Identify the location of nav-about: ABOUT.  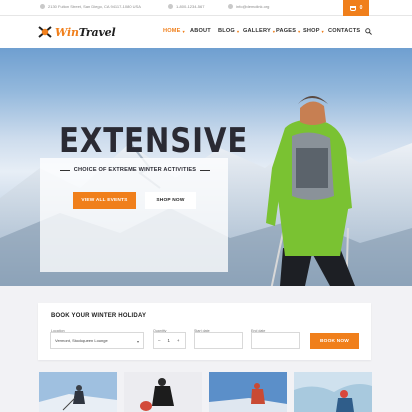
(204, 31).